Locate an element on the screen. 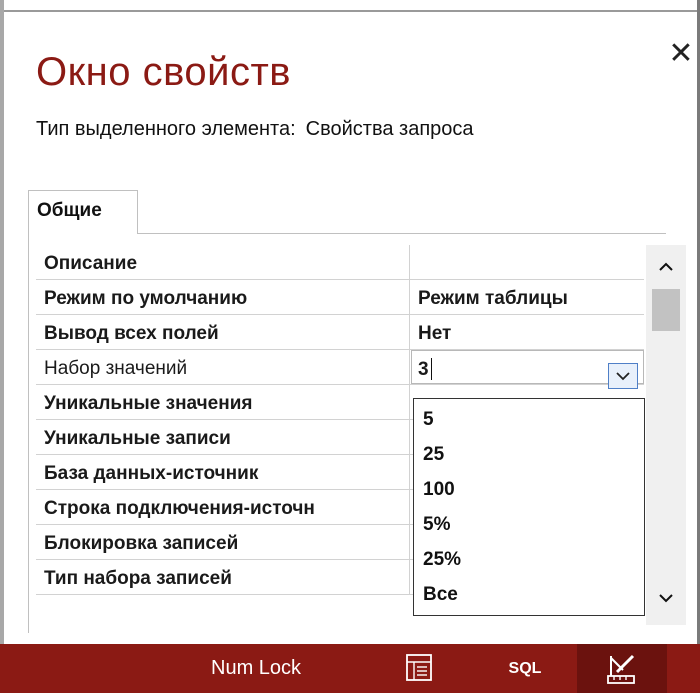 The height and width of the screenshot is (693, 700). dropdown-option: 100 is located at coordinates (529, 490).